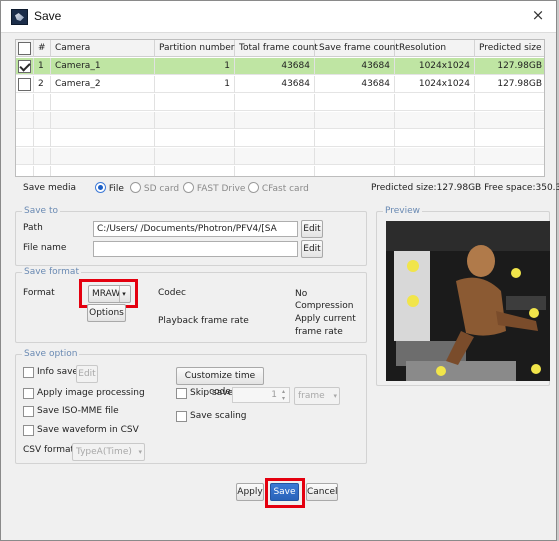 The image size is (559, 541). What do you see at coordinates (109, 188) in the screenshot?
I see `media-option-file: File` at bounding box center [109, 188].